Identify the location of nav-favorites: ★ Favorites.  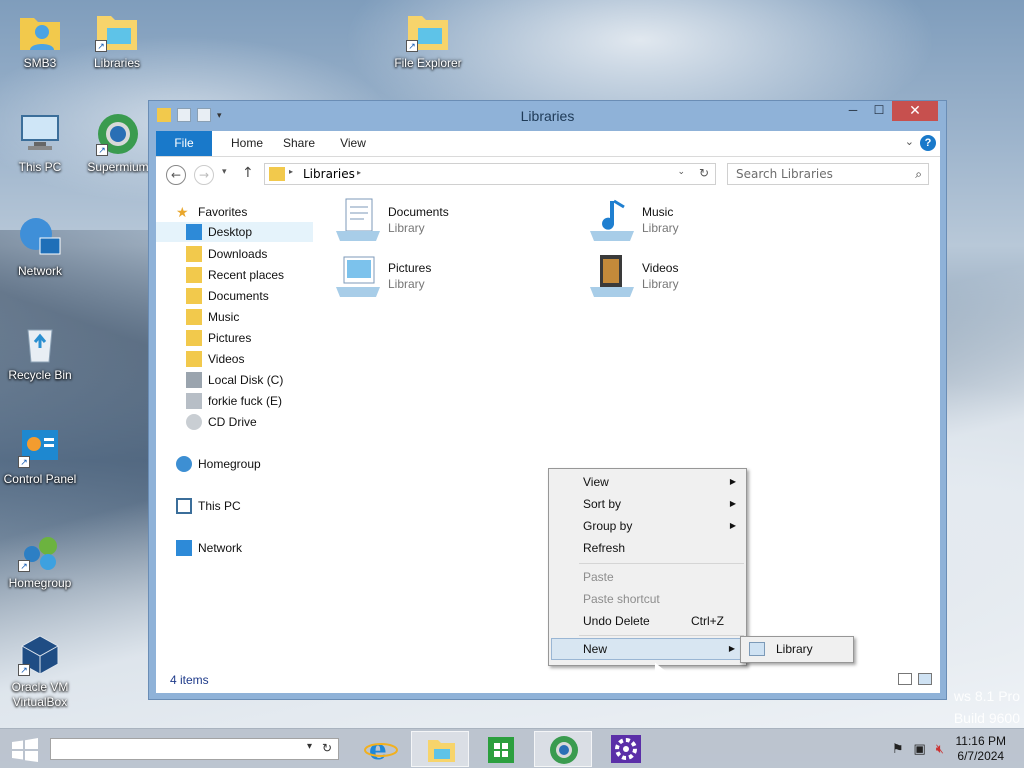
(211, 212).